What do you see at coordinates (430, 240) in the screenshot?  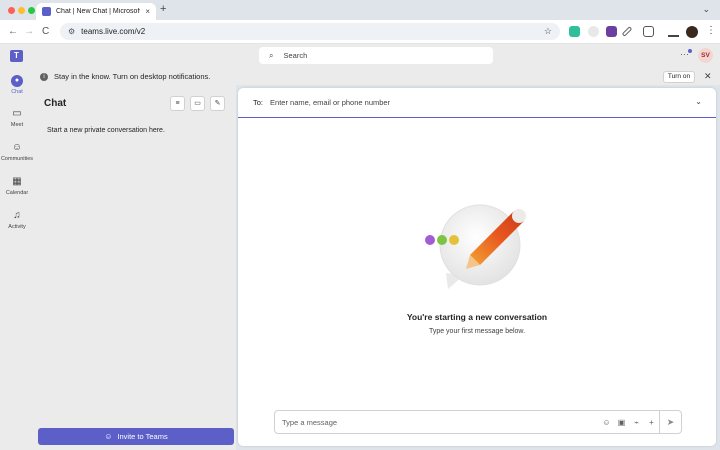 I see `dot-purple` at bounding box center [430, 240].